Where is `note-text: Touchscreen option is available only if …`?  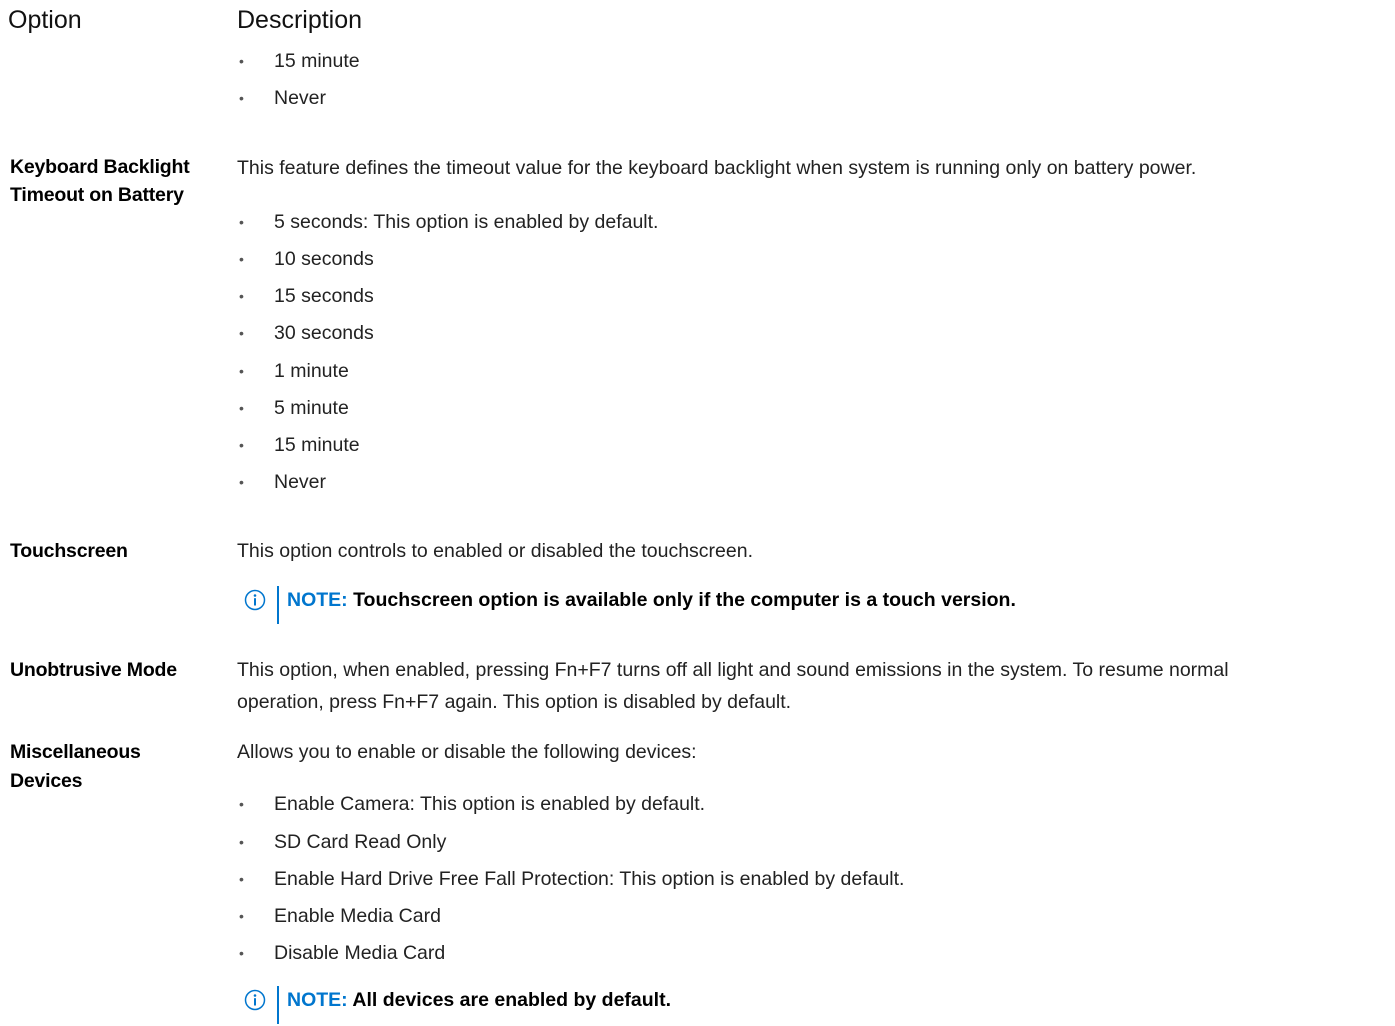 note-text: Touchscreen option is available only if … is located at coordinates (684, 600).